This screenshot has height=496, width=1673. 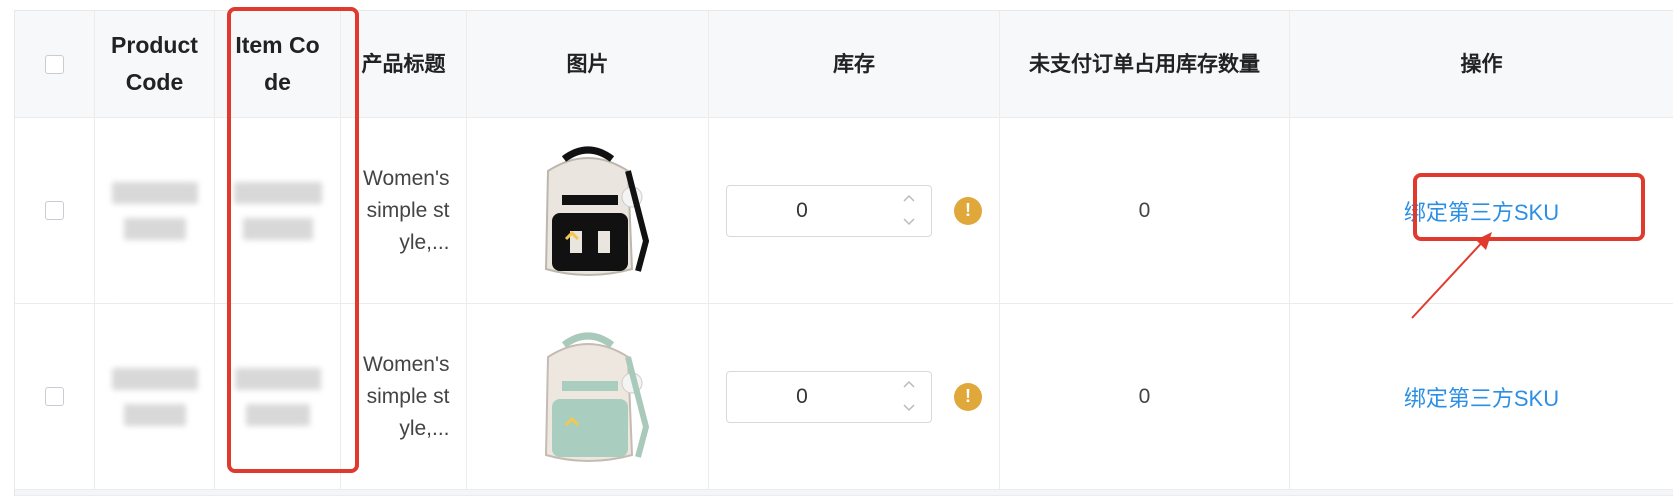 I want to click on row2-actions: 绑定第三方SKU, so click(x=1481, y=397).